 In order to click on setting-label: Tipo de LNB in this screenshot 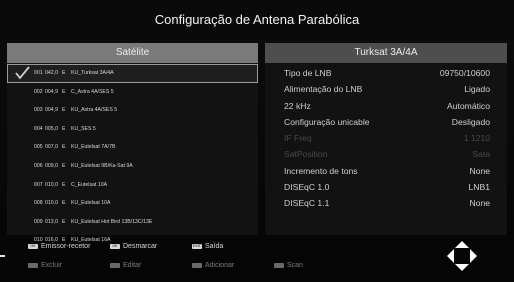, I will do `click(308, 73)`.